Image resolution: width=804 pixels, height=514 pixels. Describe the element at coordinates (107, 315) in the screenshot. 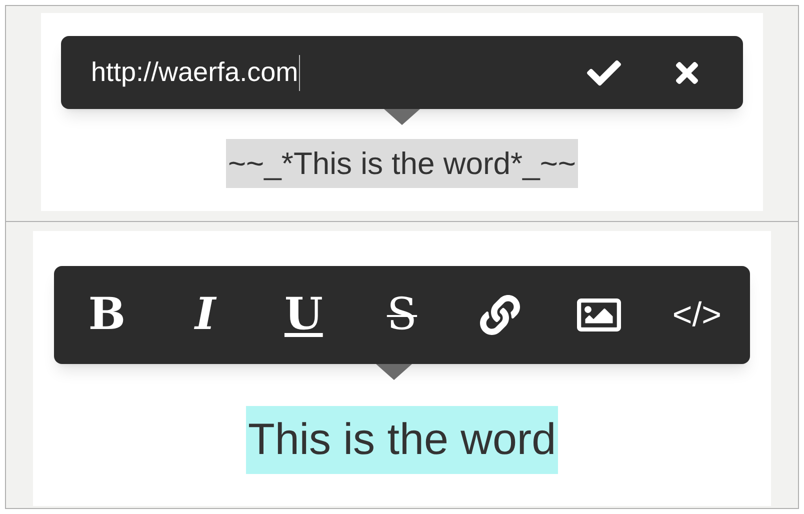

I see `bold-button: B` at that location.